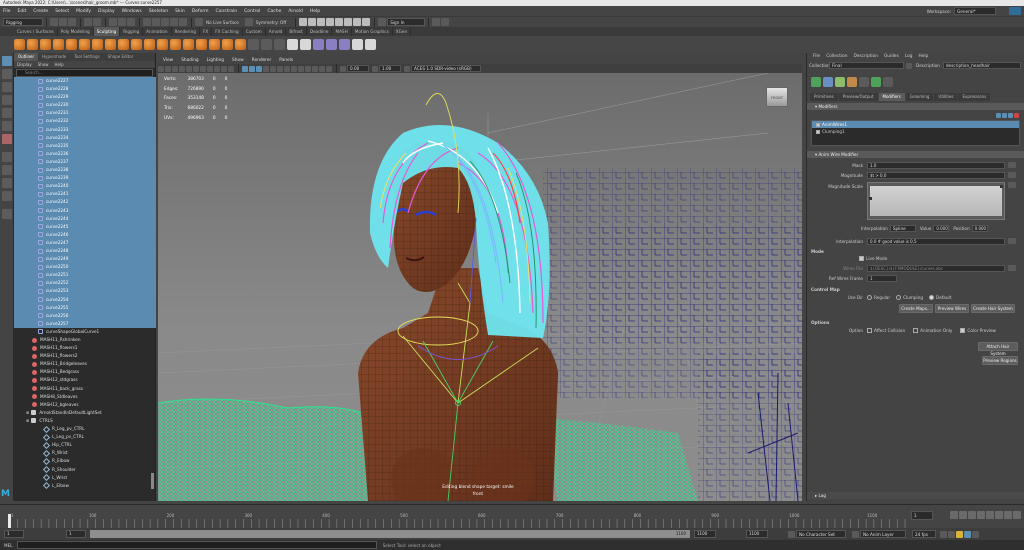 Image resolution: width=1024 pixels, height=550 pixels. What do you see at coordinates (915, 124) in the screenshot?
I see `modifier-list-item: AnimWires1` at bounding box center [915, 124].